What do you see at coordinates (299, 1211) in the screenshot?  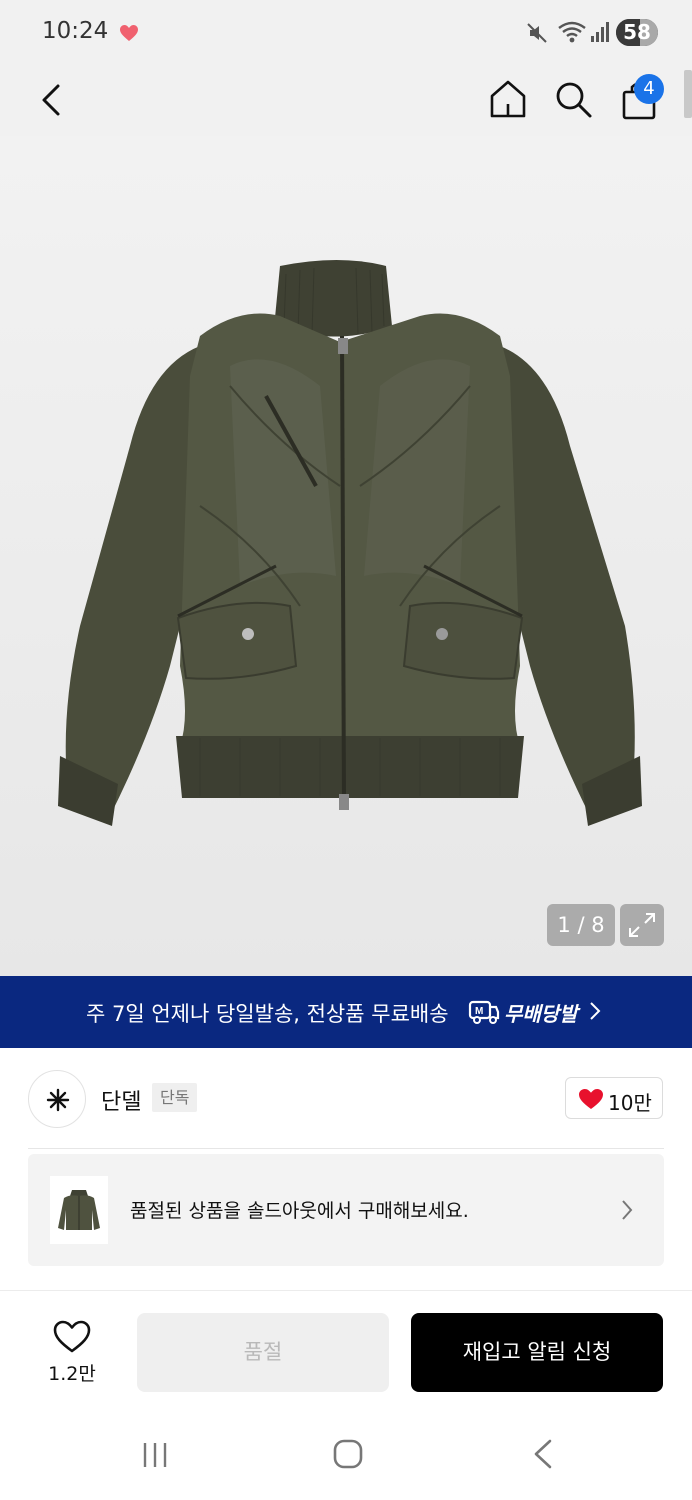 I see `suggestion-text: 품절된 상품을 솔드아웃에서 구매해보세요.` at bounding box center [299, 1211].